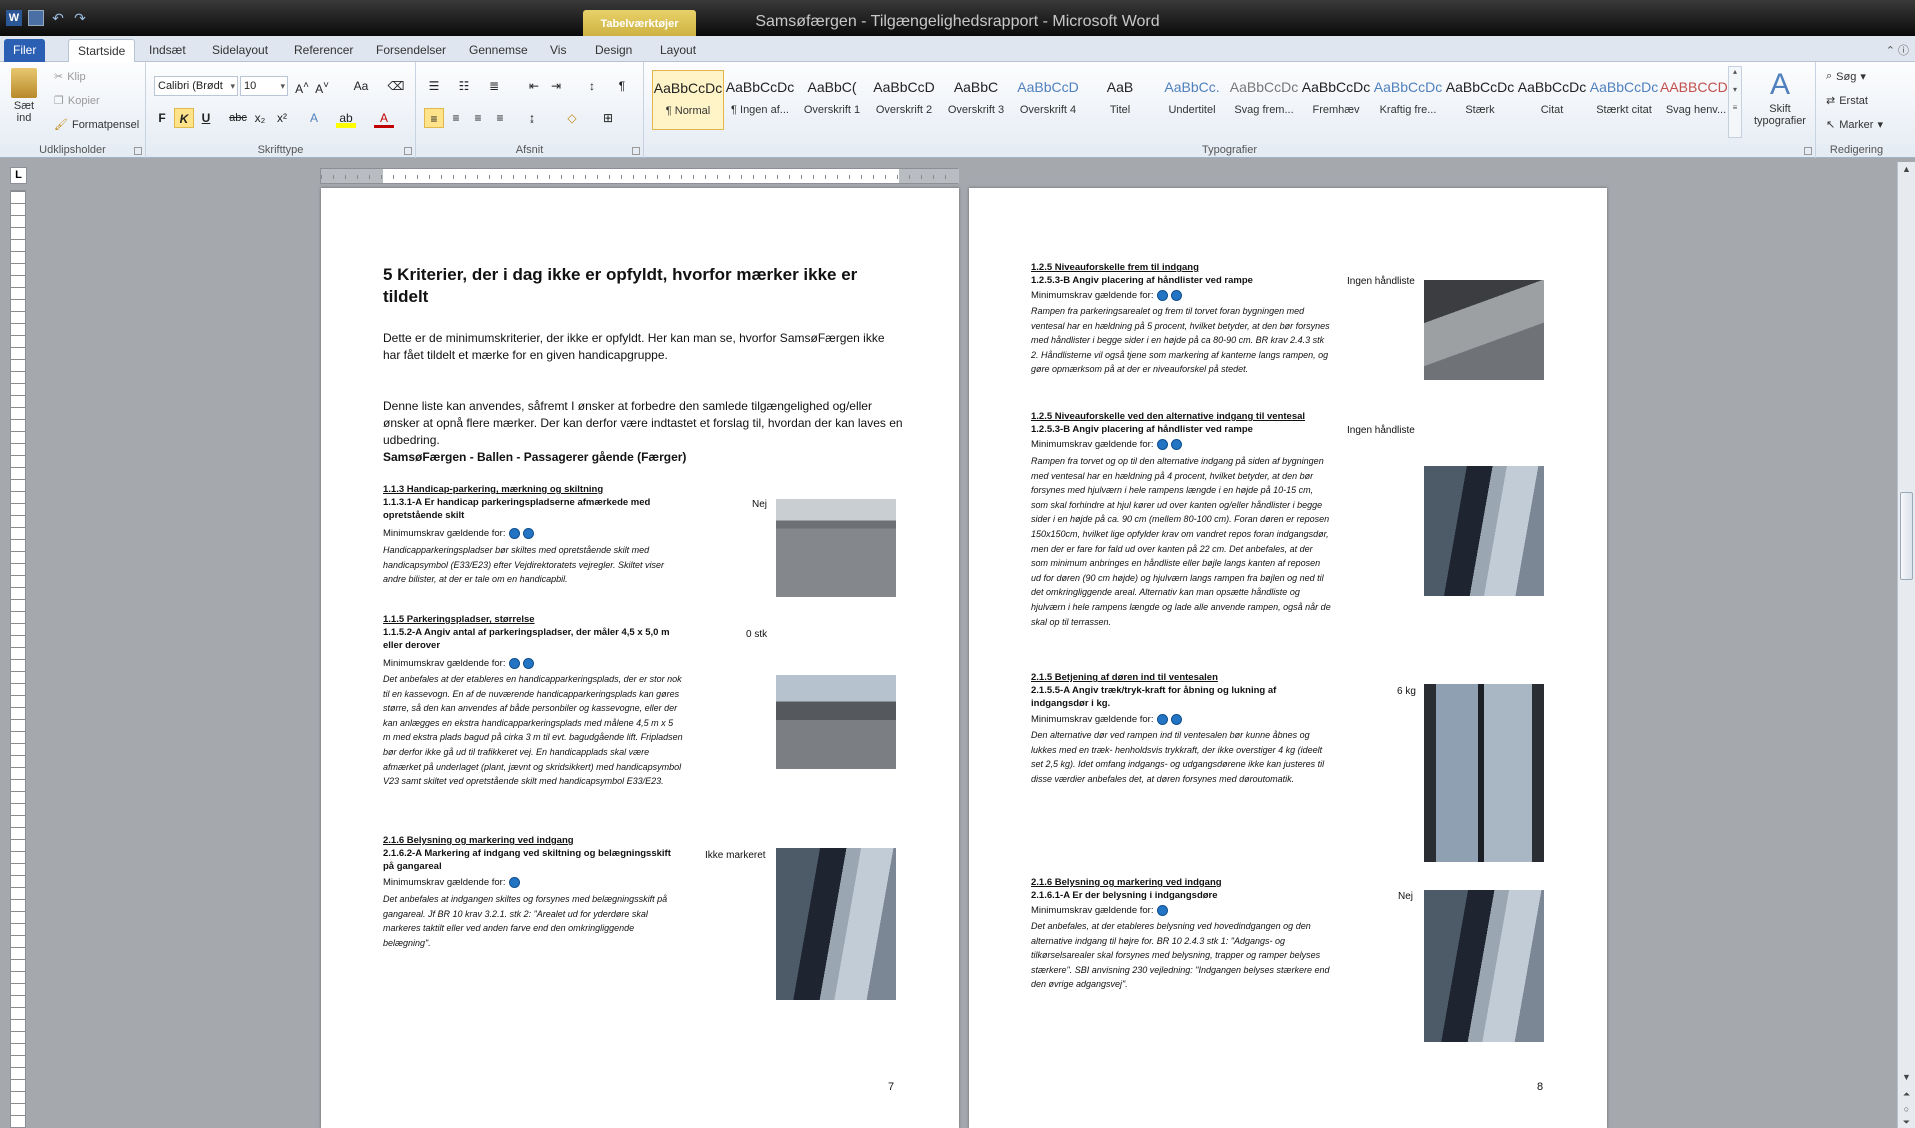 This screenshot has width=1915, height=1128. Describe the element at coordinates (384, 118) in the screenshot. I see `font-color-icon: A` at that location.